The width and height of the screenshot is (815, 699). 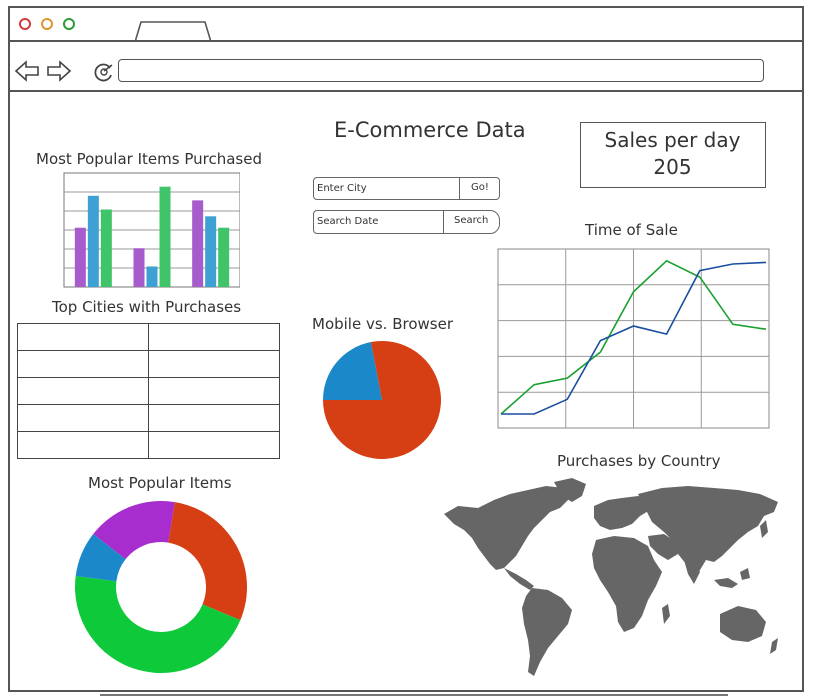 I want to click on city-search-input: Enter City, so click(x=342, y=188).